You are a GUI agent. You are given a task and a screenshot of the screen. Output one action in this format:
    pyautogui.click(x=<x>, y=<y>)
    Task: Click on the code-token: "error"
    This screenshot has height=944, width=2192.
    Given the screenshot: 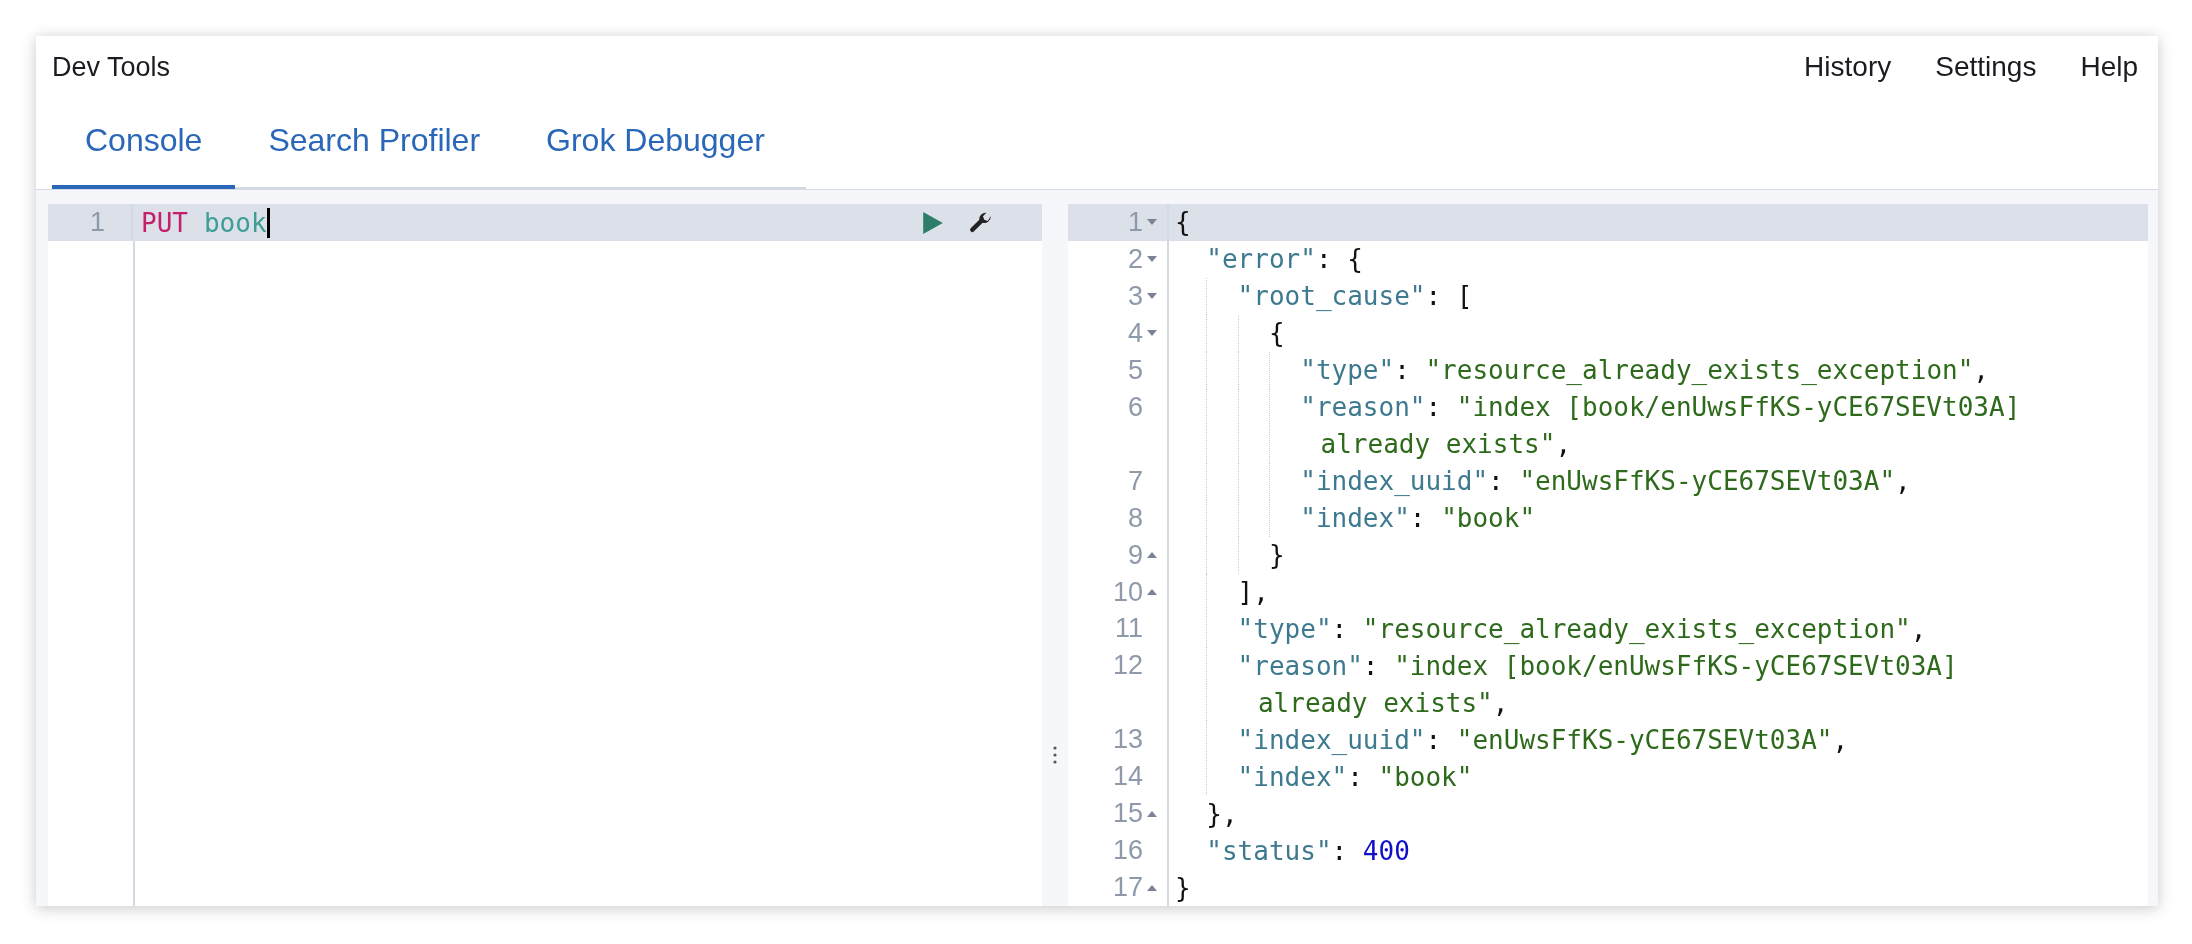 What is the action you would take?
    pyautogui.click(x=1260, y=259)
    